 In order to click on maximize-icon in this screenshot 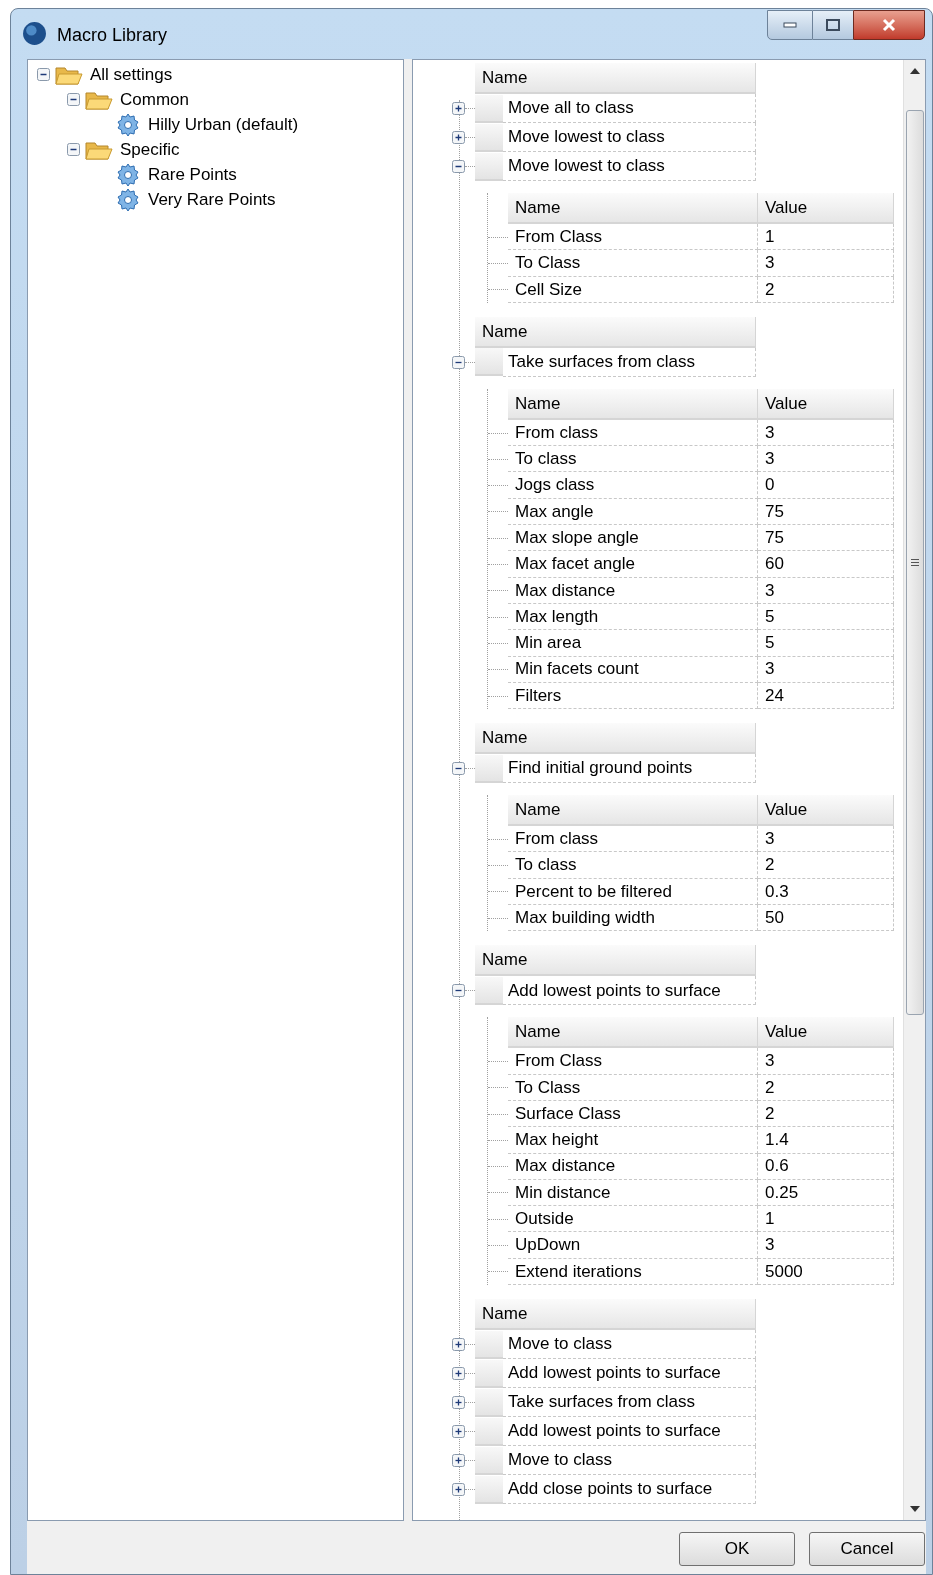, I will do `click(833, 25)`.